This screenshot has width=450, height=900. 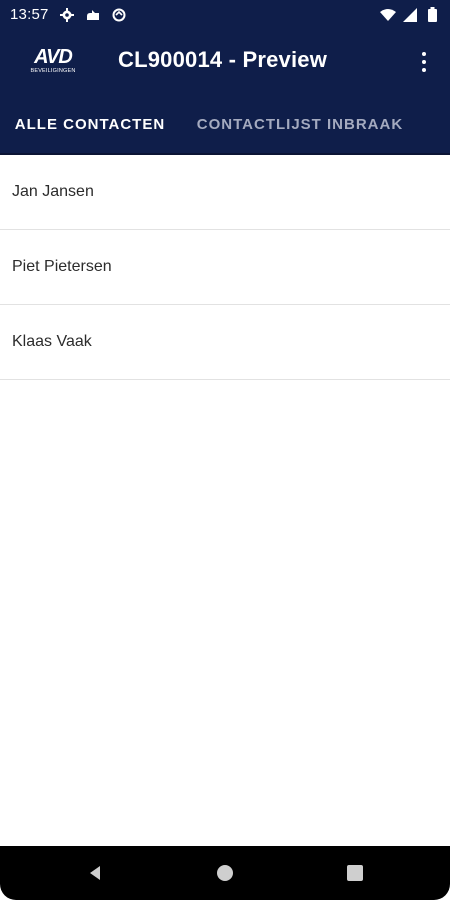 I want to click on signal-icon, so click(x=410, y=15).